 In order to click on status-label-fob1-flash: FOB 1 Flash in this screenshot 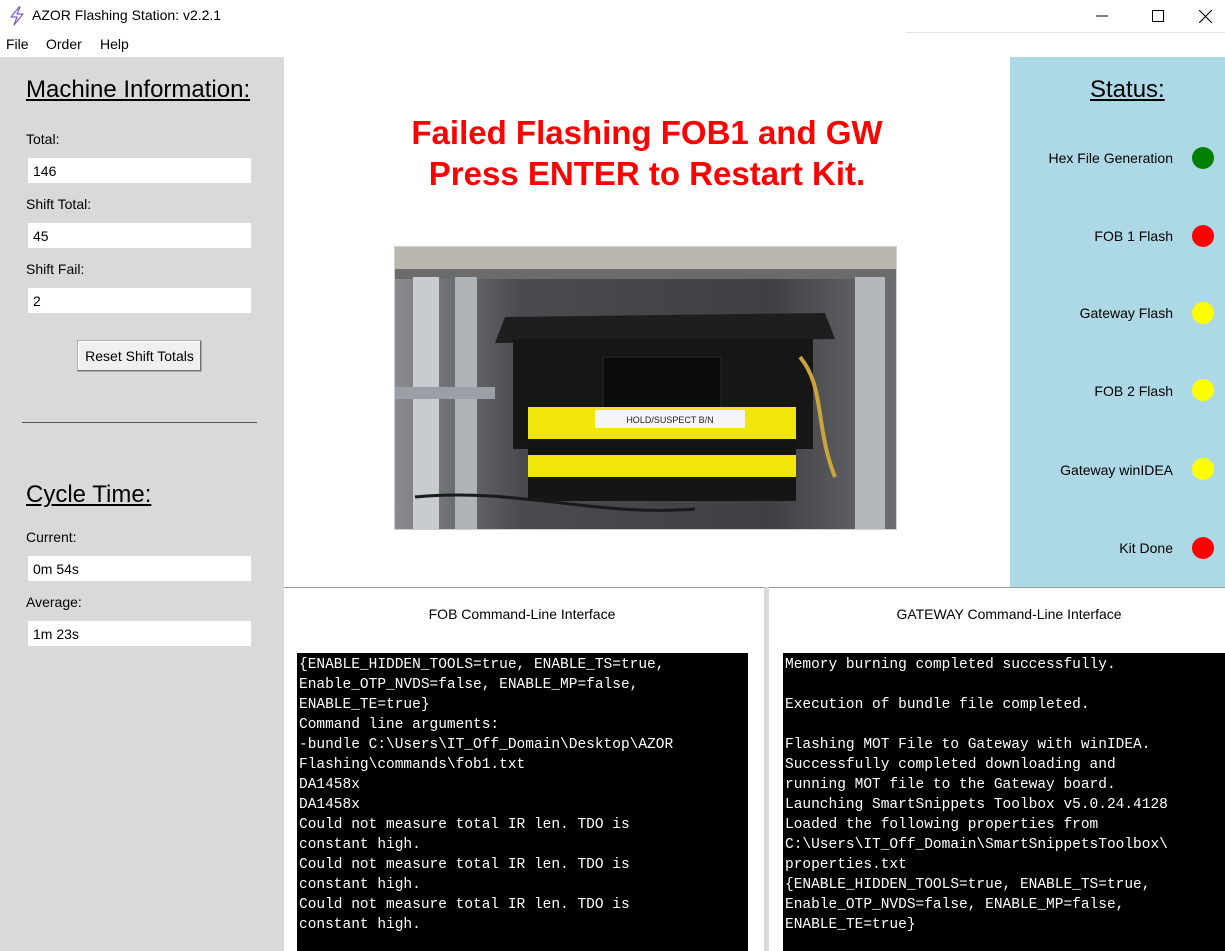, I will do `click(1133, 236)`.